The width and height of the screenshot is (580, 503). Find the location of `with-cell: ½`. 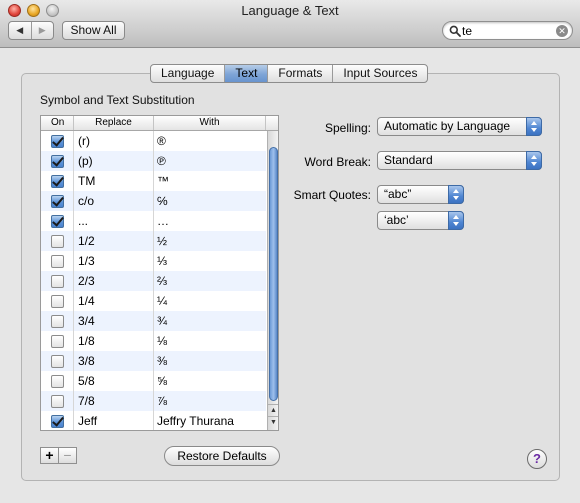

with-cell: ½ is located at coordinates (210, 241).